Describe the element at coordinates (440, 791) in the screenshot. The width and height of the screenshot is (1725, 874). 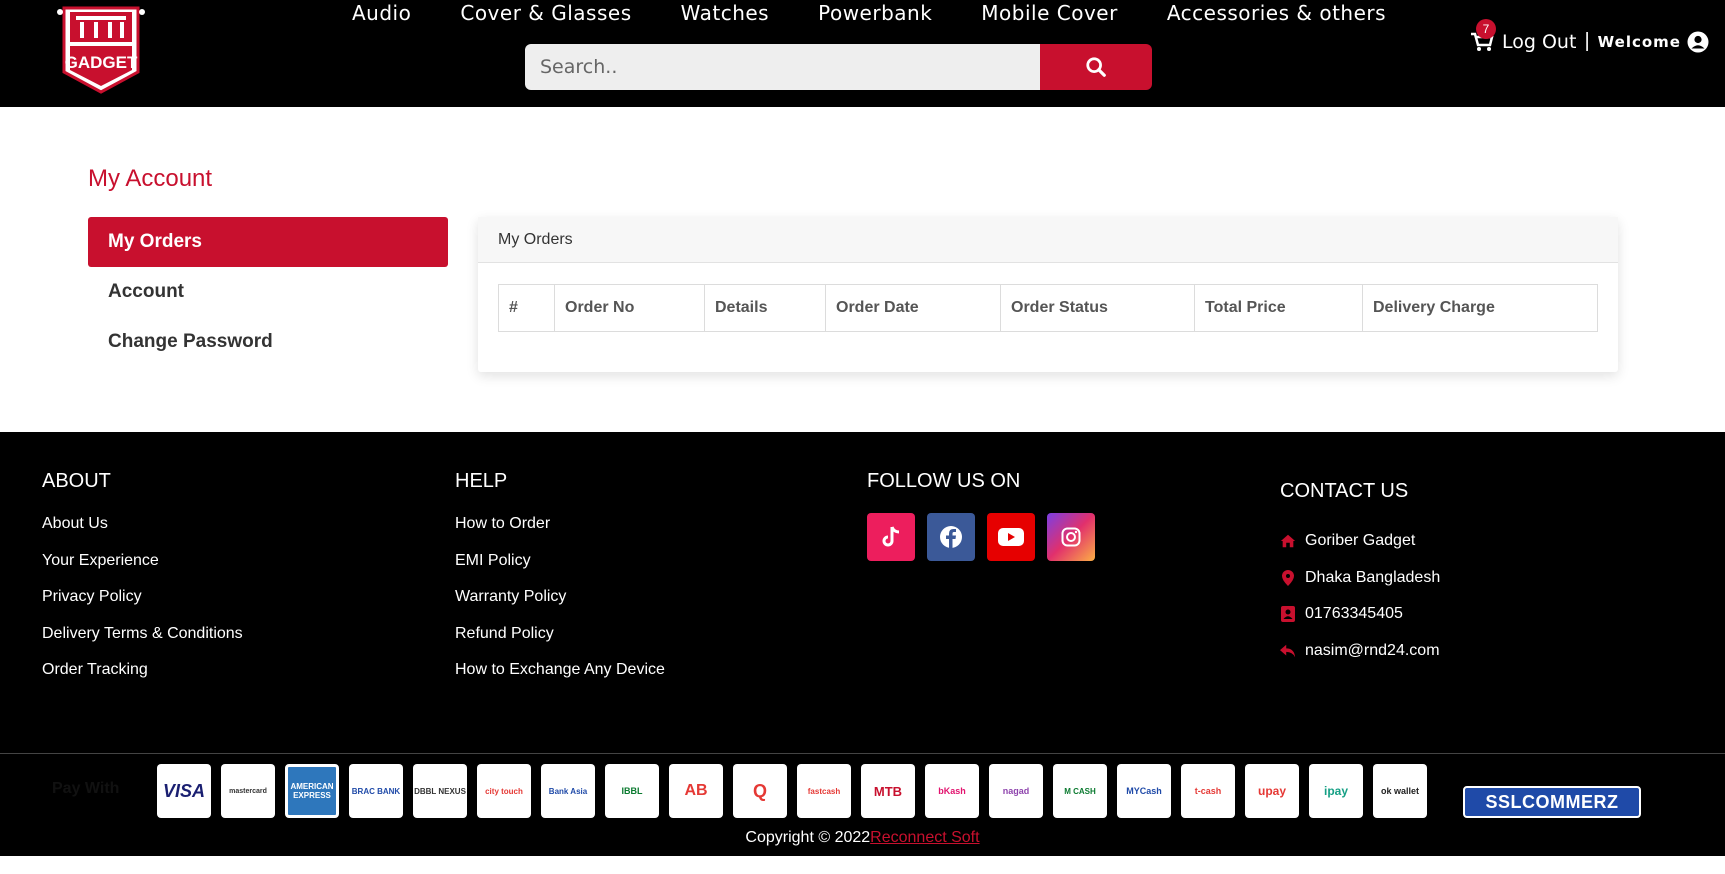
I see `dbbl-nexus-logo: DBBL NEXUS` at that location.